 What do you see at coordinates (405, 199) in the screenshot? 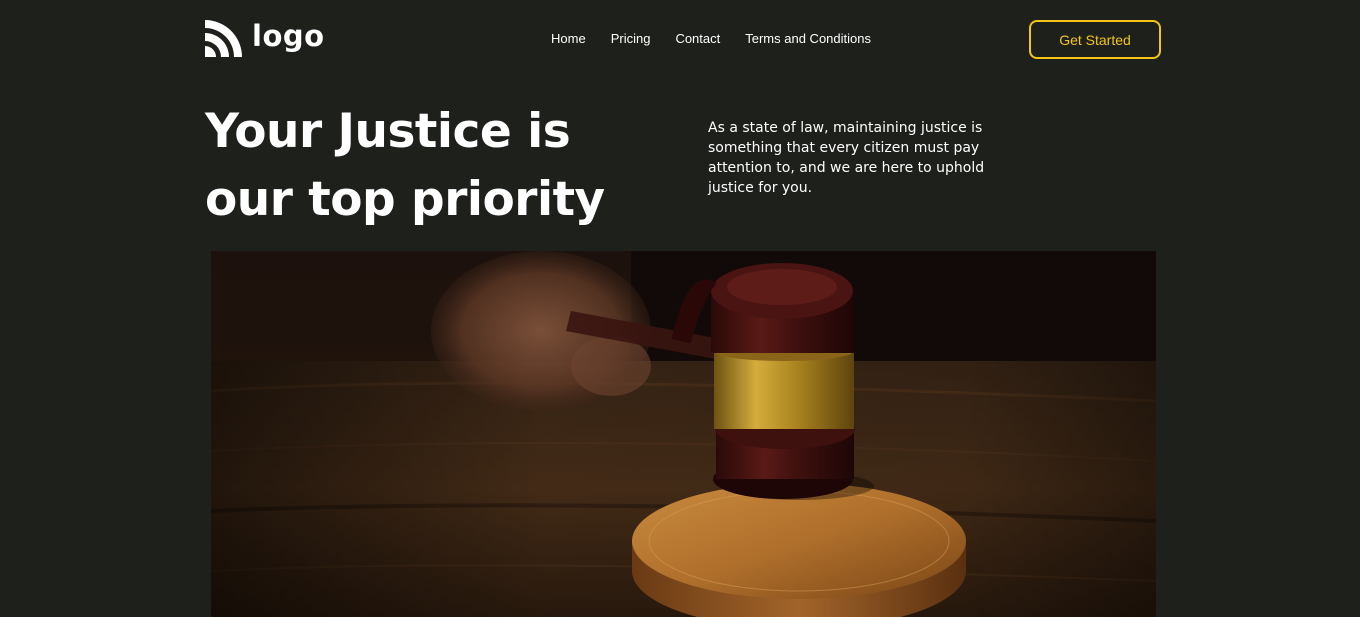
I see `hero-title-line-2: our top priority` at bounding box center [405, 199].